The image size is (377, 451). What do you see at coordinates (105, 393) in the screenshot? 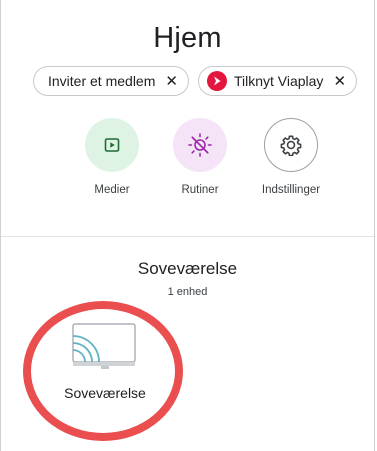
I see `device-label: Soveværelse` at bounding box center [105, 393].